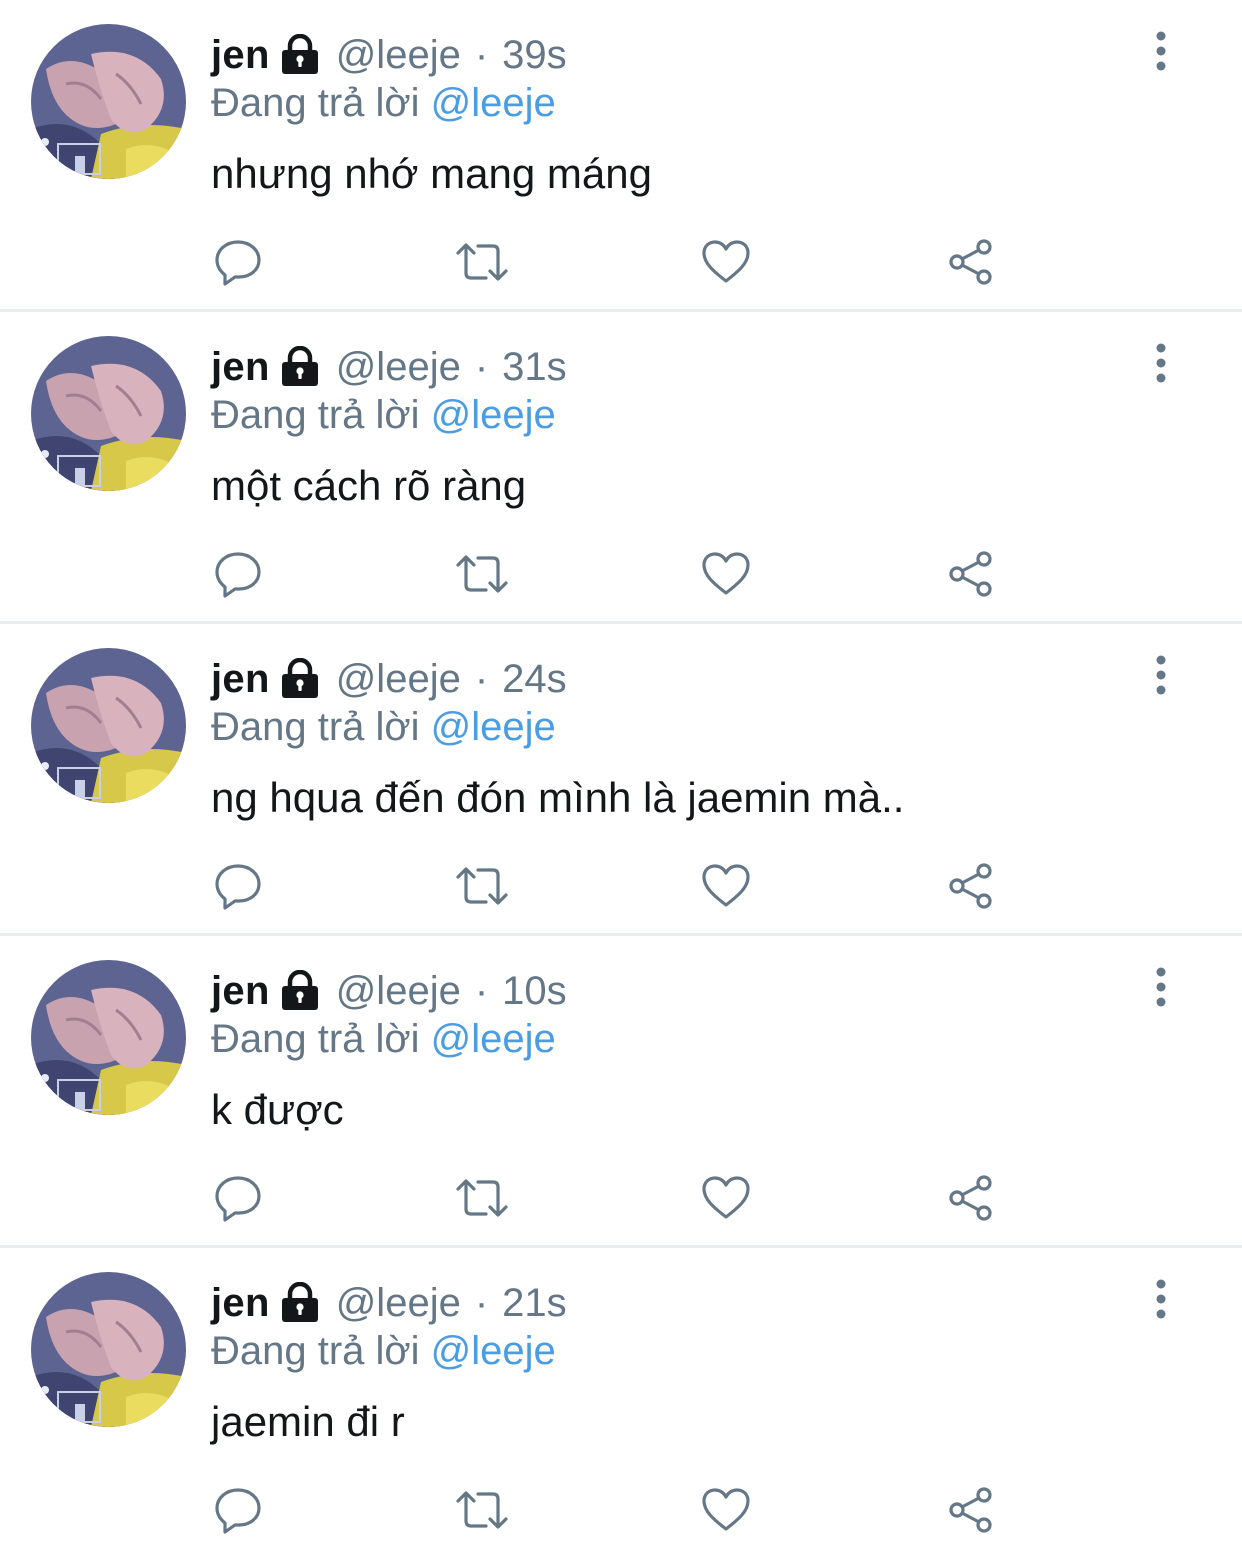  What do you see at coordinates (534, 1303) in the screenshot?
I see `timestamp: 21s` at bounding box center [534, 1303].